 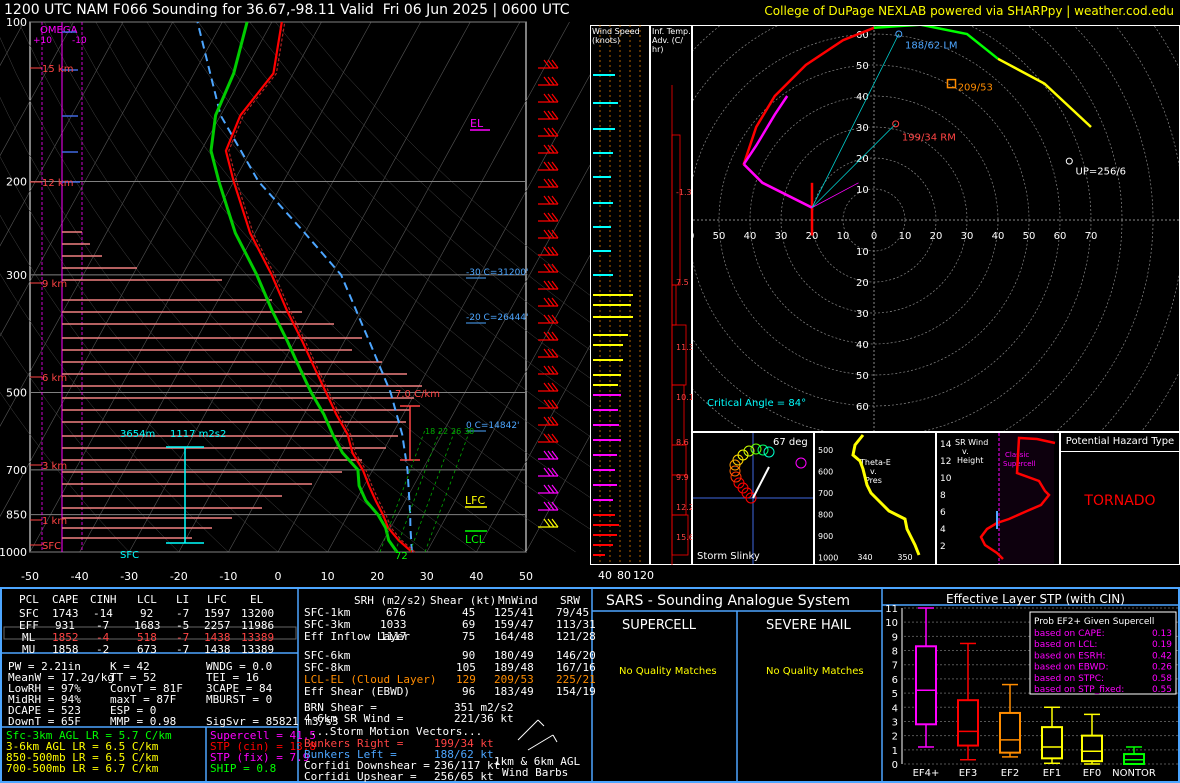 What do you see at coordinates (1120, 442) in the screenshot?
I see `hazard-title: Potential Hazard Type` at bounding box center [1120, 442].